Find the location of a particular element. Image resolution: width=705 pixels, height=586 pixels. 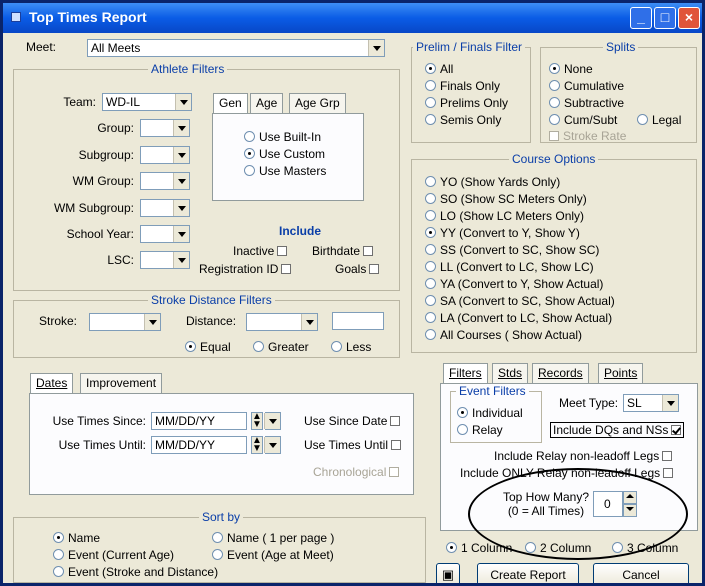

two-column-radio: 2 Column is located at coordinates (558, 548).